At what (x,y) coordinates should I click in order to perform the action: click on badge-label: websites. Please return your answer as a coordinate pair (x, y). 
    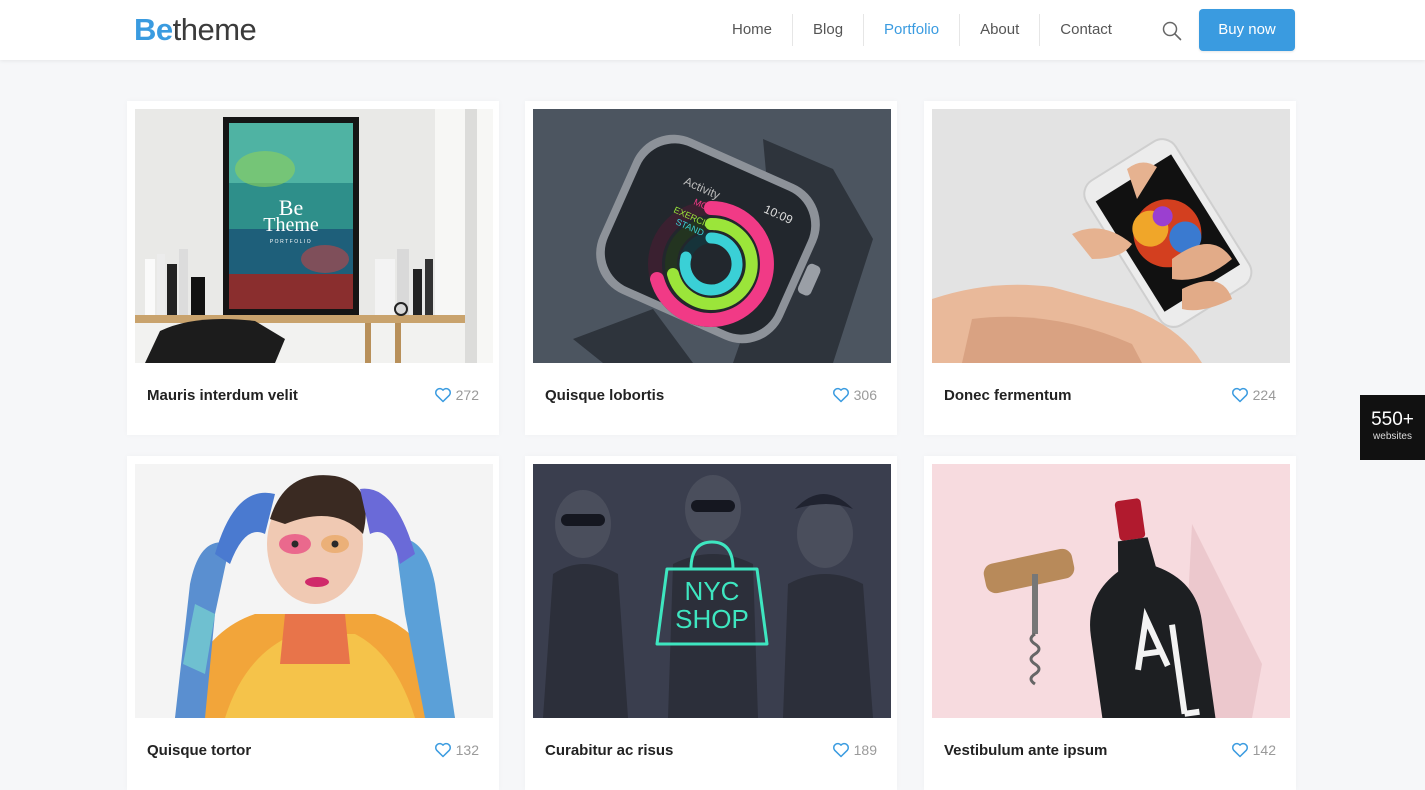
    Looking at the image, I should click on (1392, 436).